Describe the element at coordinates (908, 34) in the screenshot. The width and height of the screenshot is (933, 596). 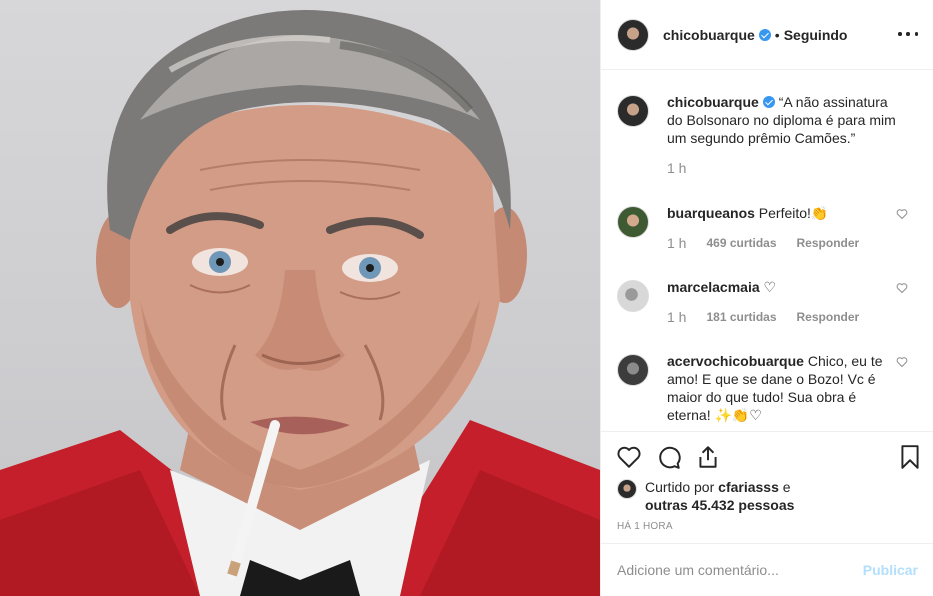
I see `more-icon` at that location.